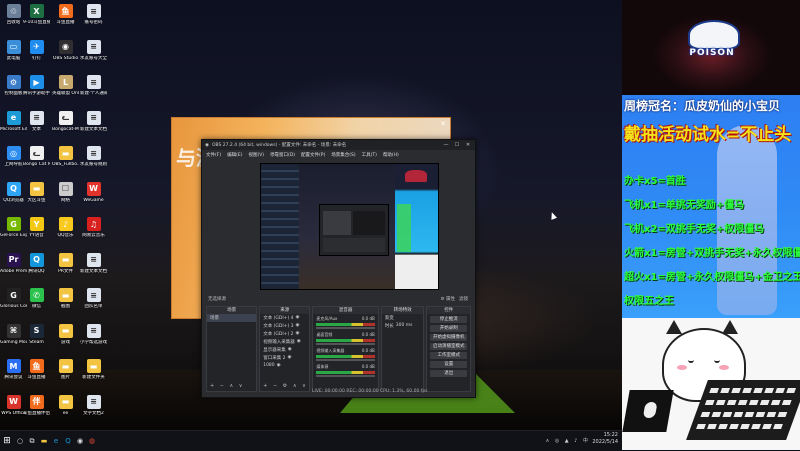 The image size is (800, 451). I want to click on duration-value: 300 ms, so click(404, 326).